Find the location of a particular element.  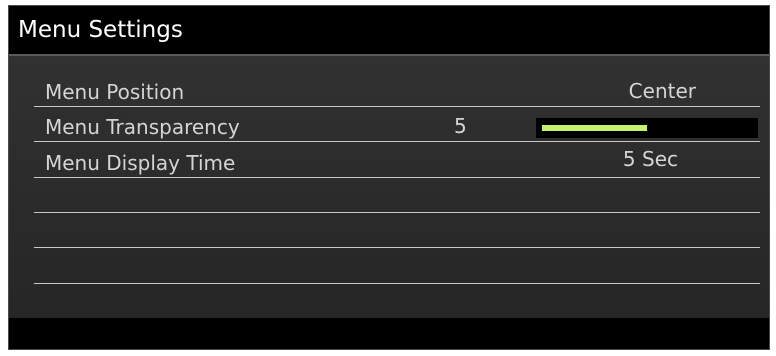

menu-position-row: Menu Position Center is located at coordinates (397, 89).